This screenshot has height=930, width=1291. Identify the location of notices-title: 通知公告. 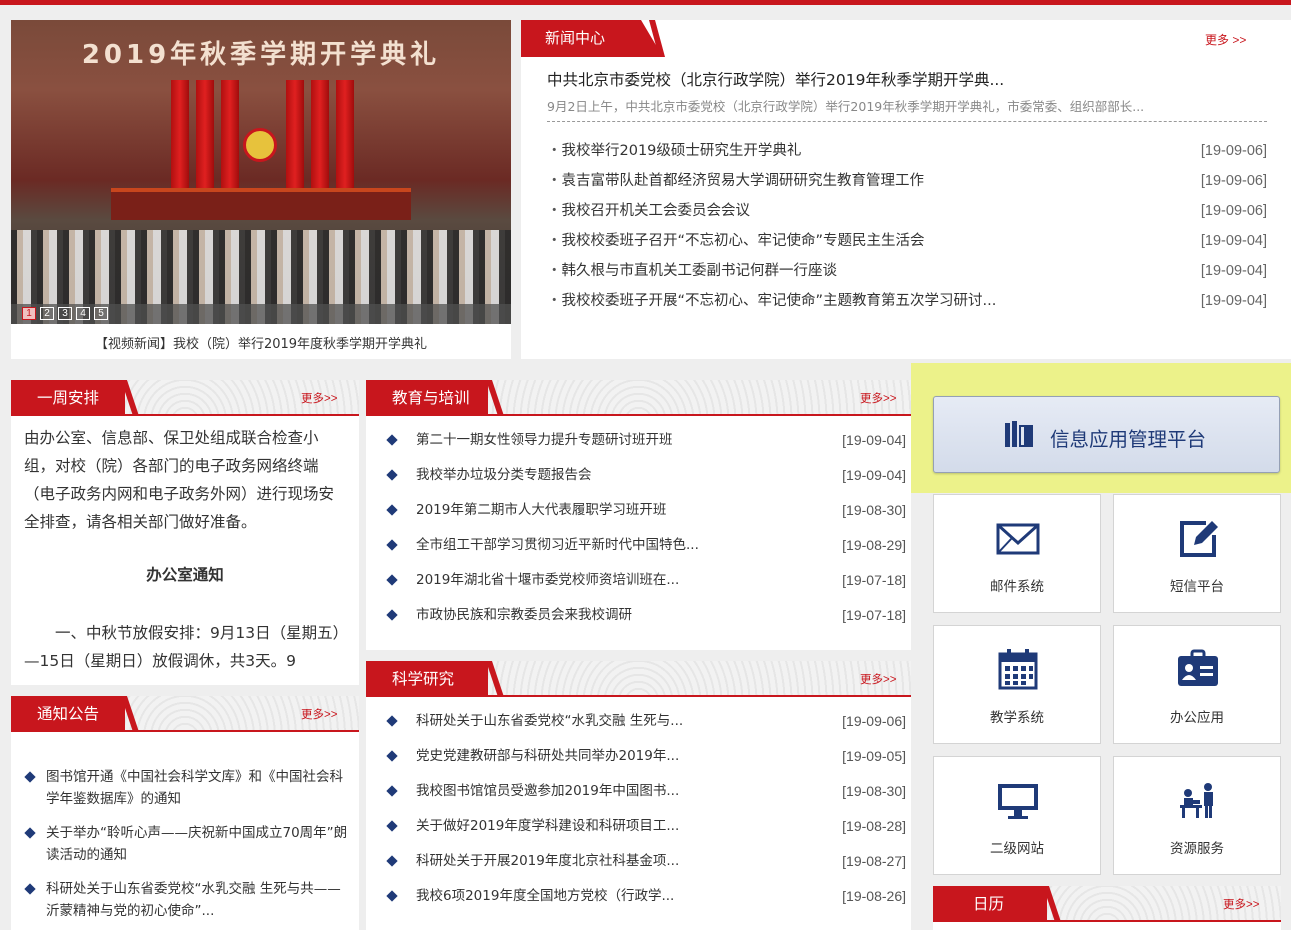
(68, 714).